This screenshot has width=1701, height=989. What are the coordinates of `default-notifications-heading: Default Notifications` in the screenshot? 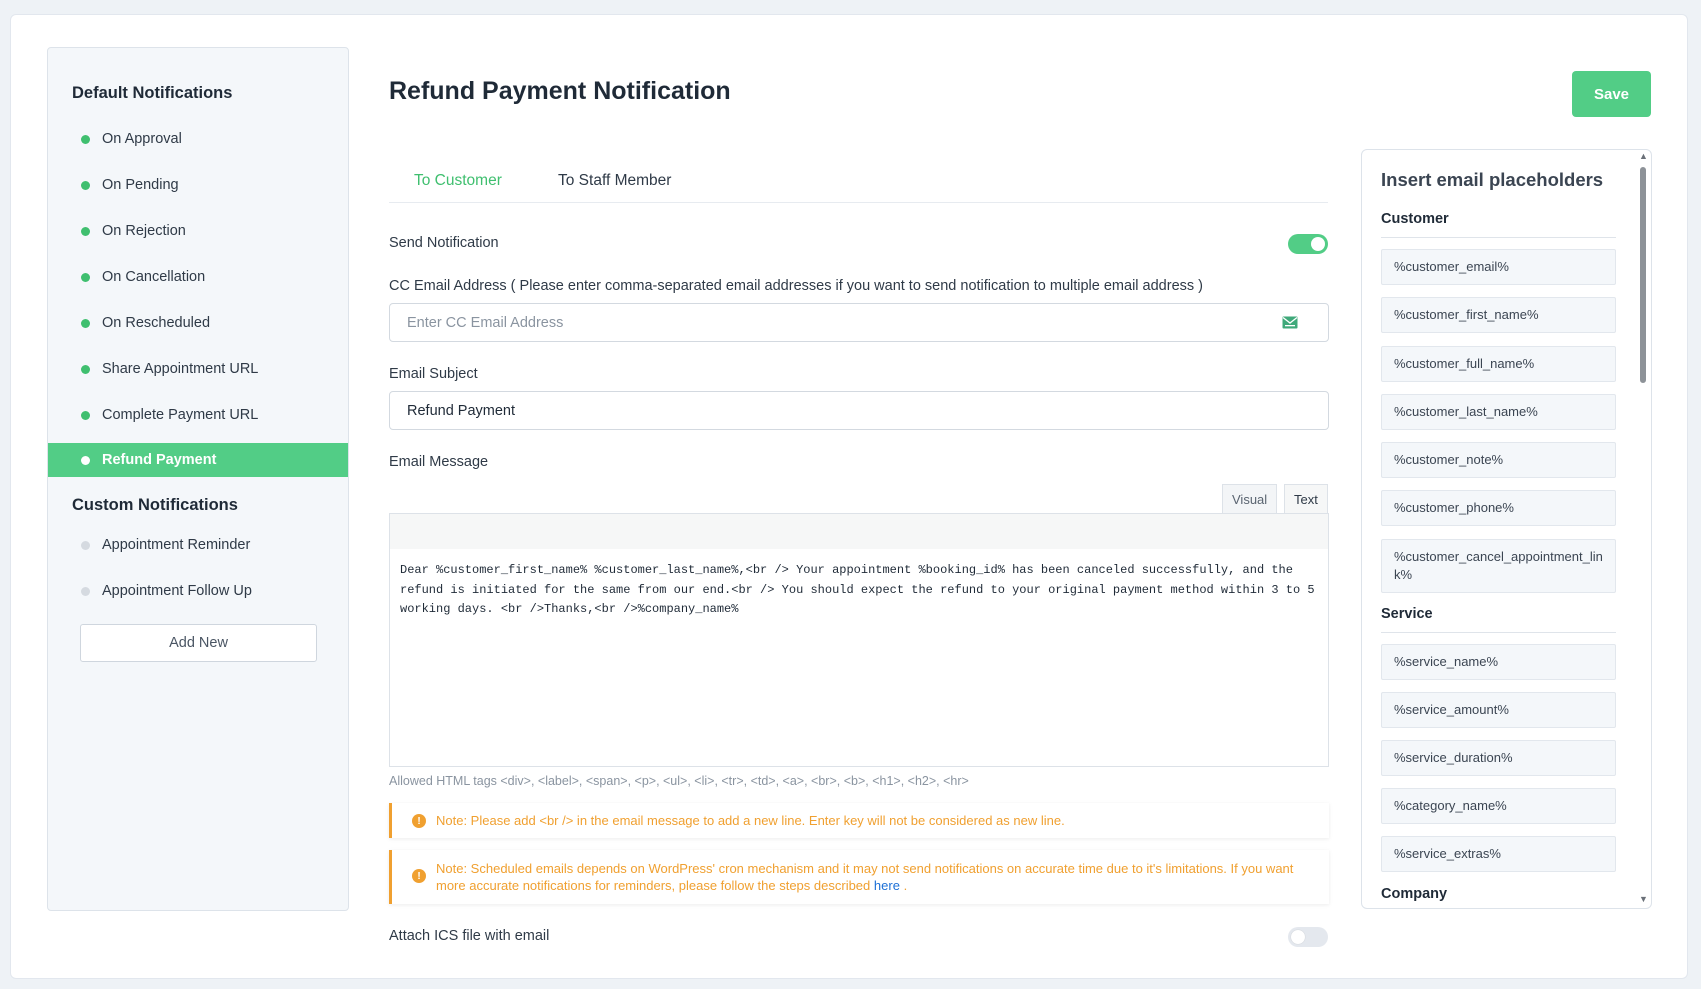 It's located at (152, 93).